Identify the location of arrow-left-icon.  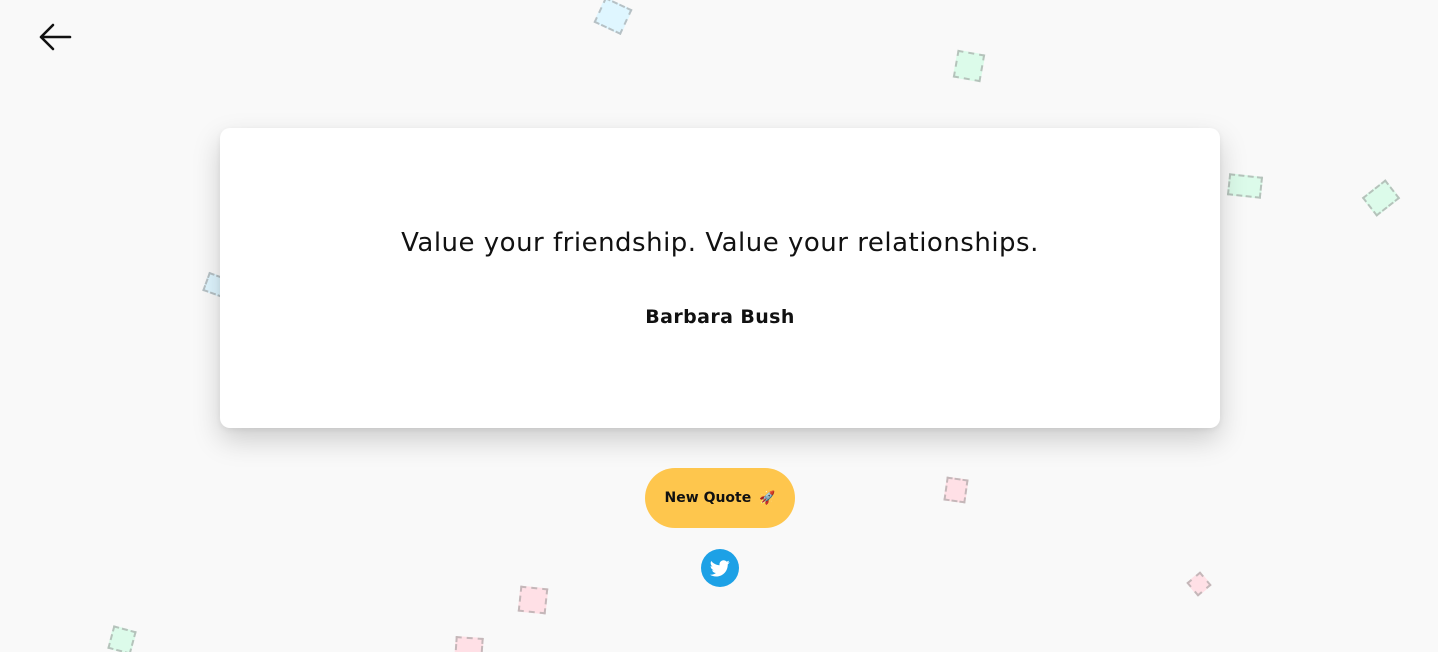
(55, 37).